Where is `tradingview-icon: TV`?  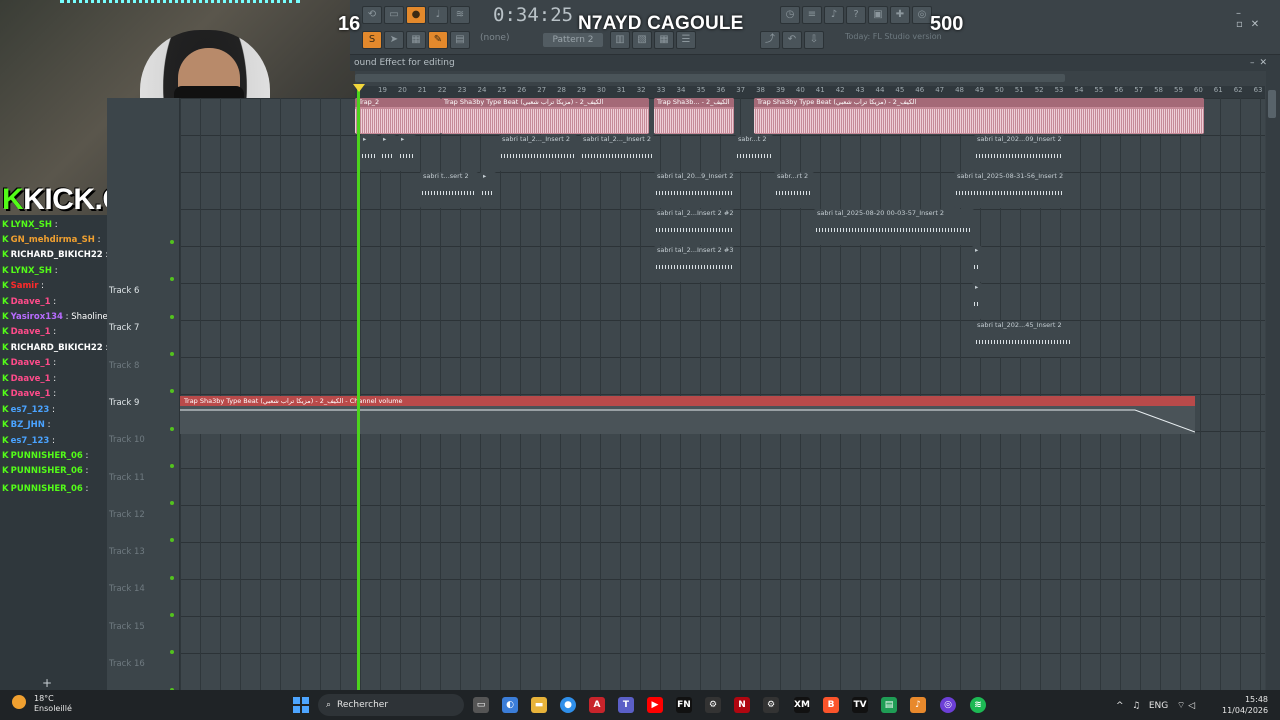 tradingview-icon: TV is located at coordinates (860, 705).